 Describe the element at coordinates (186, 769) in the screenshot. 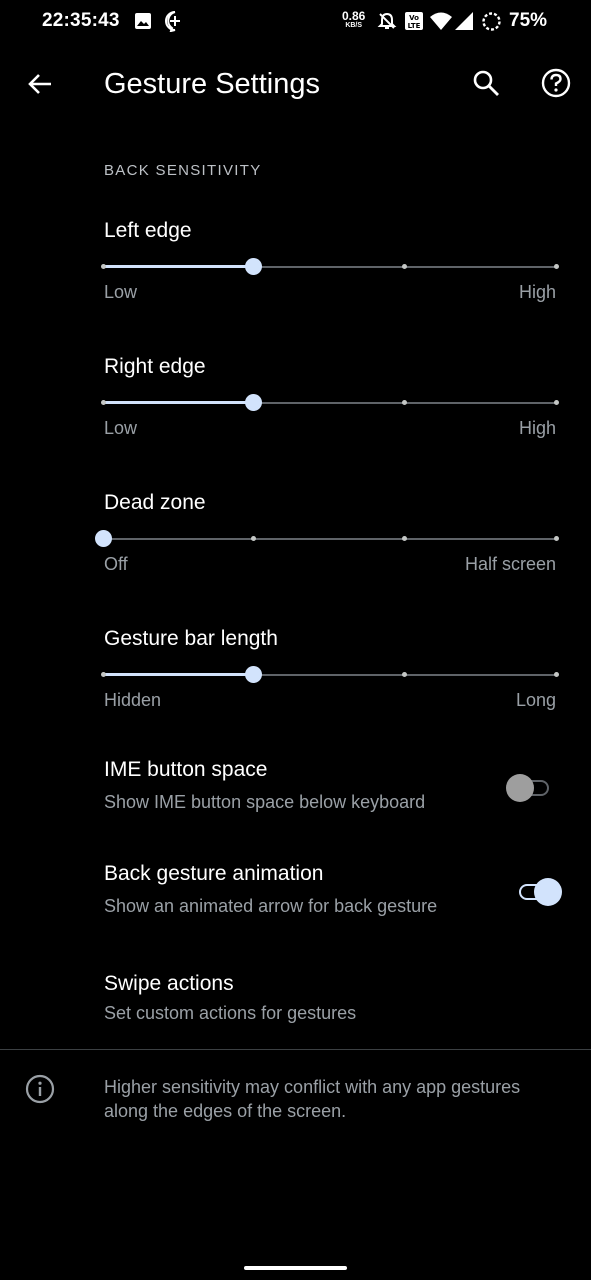

I see `ime-button-space-title: IME button space` at that location.